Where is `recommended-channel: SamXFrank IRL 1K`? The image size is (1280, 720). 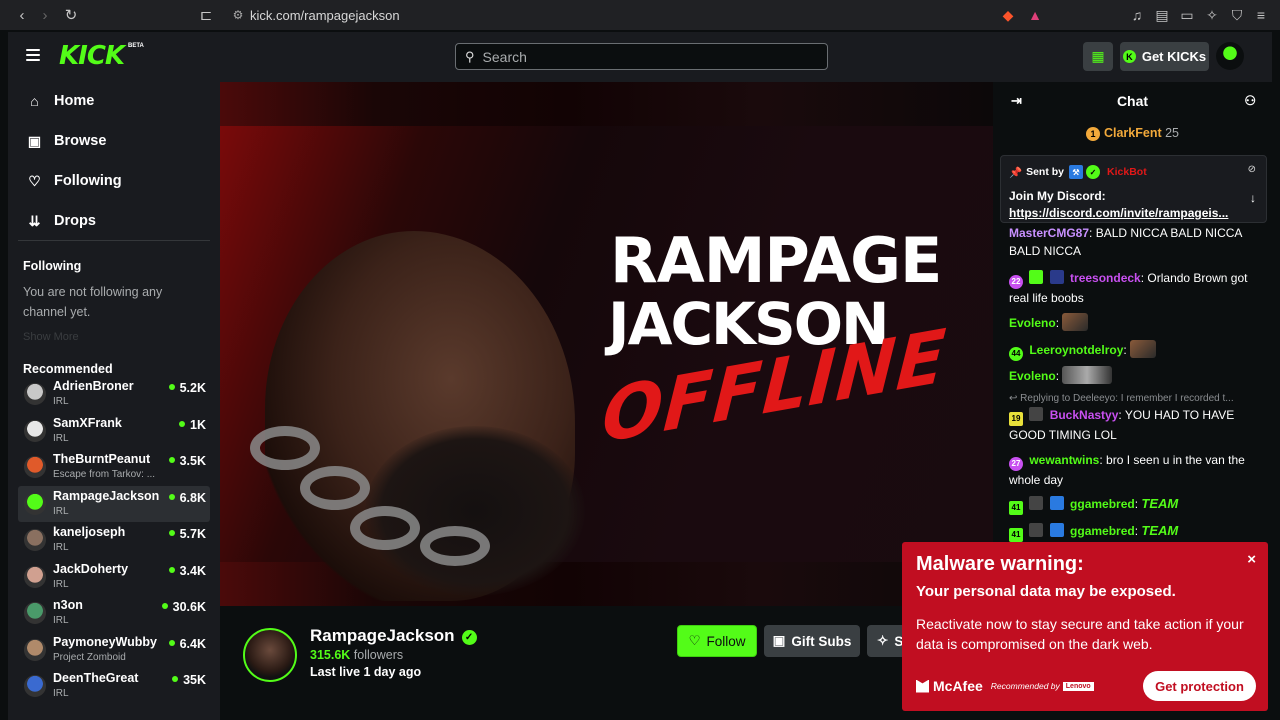 recommended-channel: SamXFrank IRL 1K is located at coordinates (114, 431).